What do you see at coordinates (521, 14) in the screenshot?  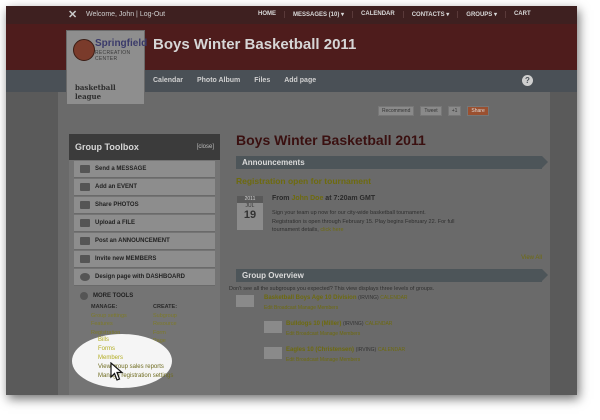 I see `nav-cart: CART` at bounding box center [521, 14].